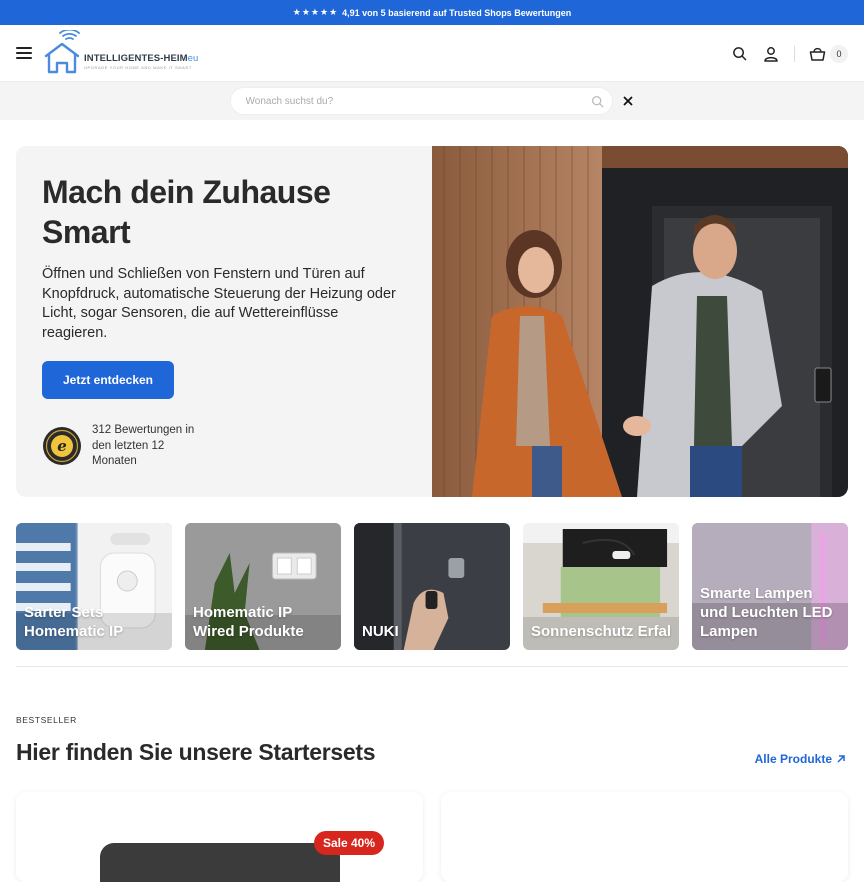  Describe the element at coordinates (839, 53) in the screenshot. I see `cart-count-badge: 0` at that location.